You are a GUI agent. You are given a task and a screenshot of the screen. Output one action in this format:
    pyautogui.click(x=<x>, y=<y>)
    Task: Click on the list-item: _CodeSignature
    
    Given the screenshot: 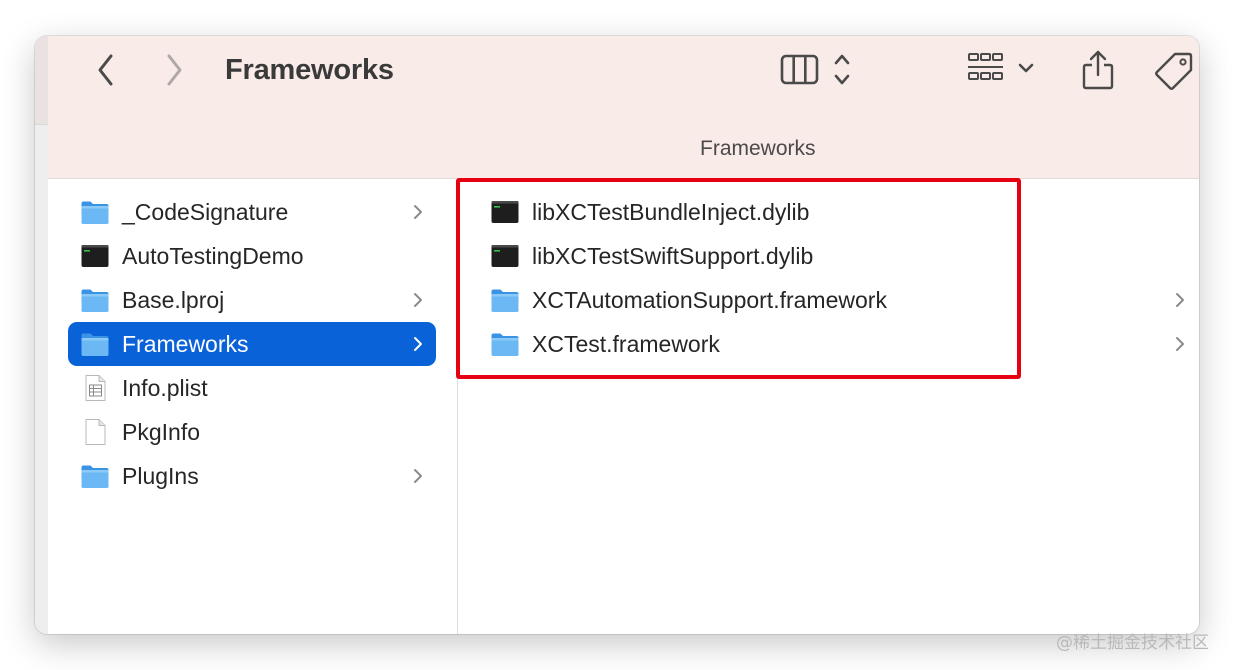 What is the action you would take?
    pyautogui.click(x=252, y=212)
    